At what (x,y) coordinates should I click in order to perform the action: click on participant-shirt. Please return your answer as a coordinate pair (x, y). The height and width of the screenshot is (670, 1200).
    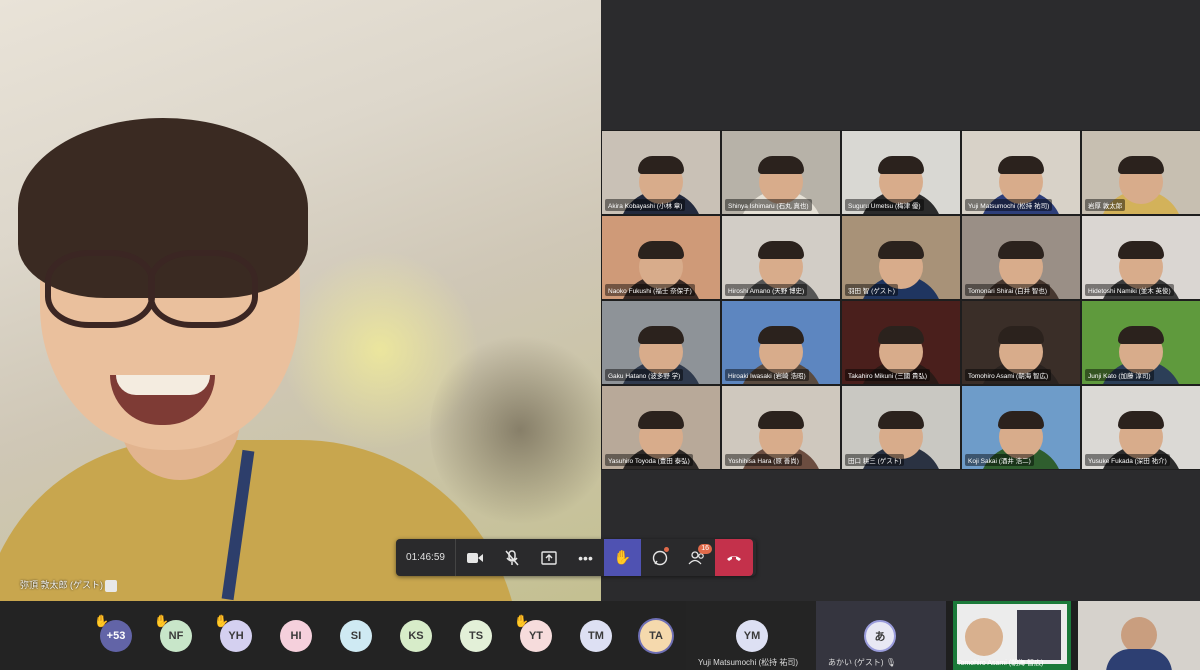
    Looking at the image, I should click on (1139, 659).